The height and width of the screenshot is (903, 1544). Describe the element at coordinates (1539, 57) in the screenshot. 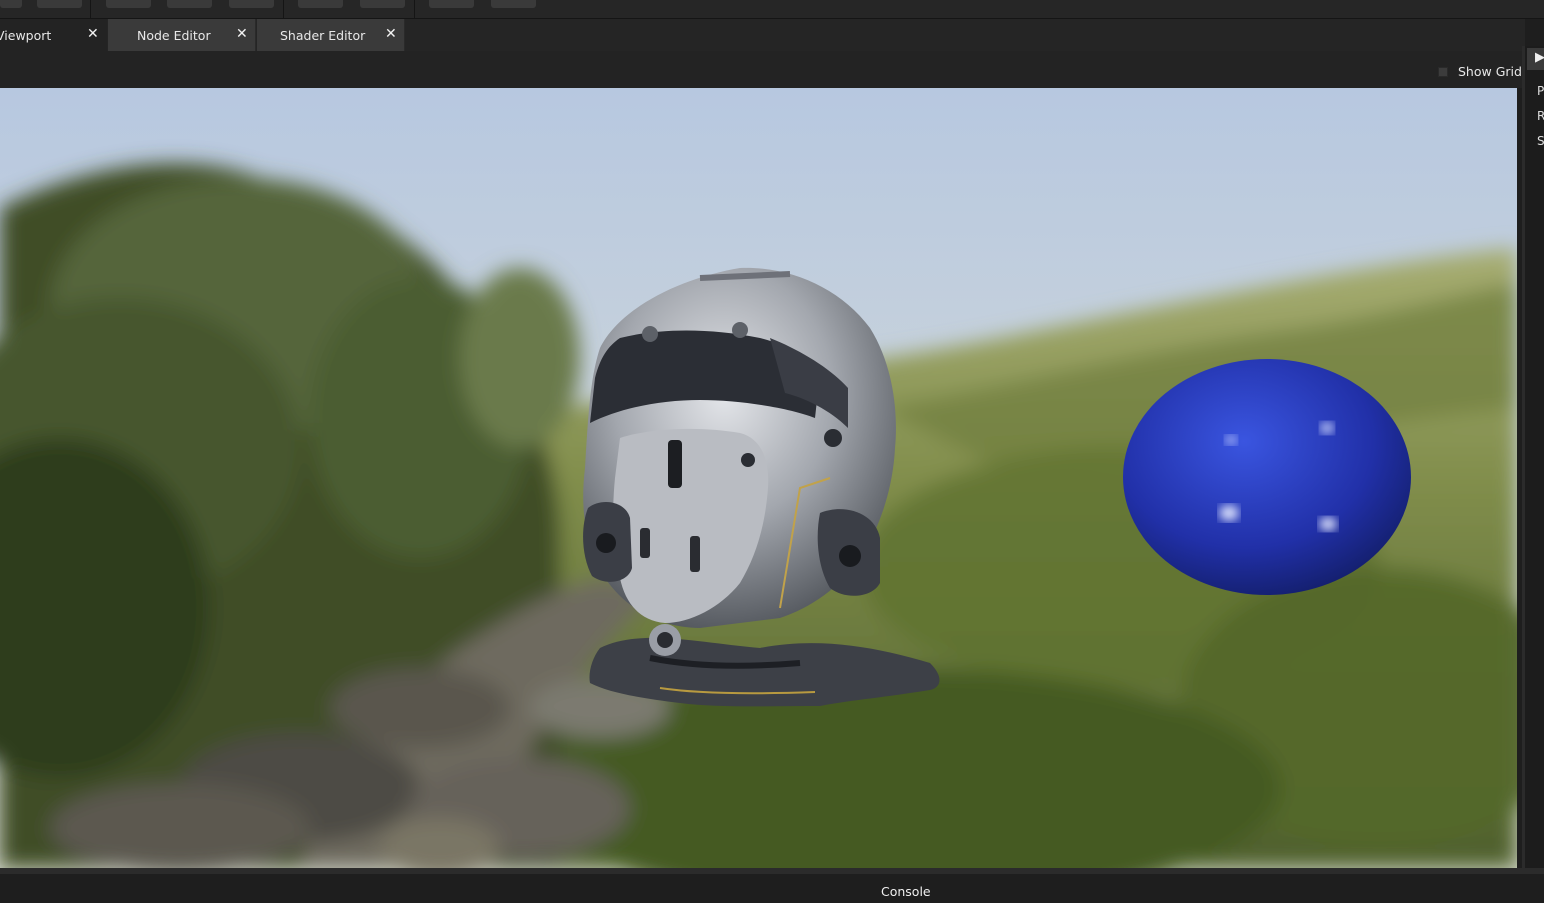

I see `play-arrow-icon: ▶` at that location.